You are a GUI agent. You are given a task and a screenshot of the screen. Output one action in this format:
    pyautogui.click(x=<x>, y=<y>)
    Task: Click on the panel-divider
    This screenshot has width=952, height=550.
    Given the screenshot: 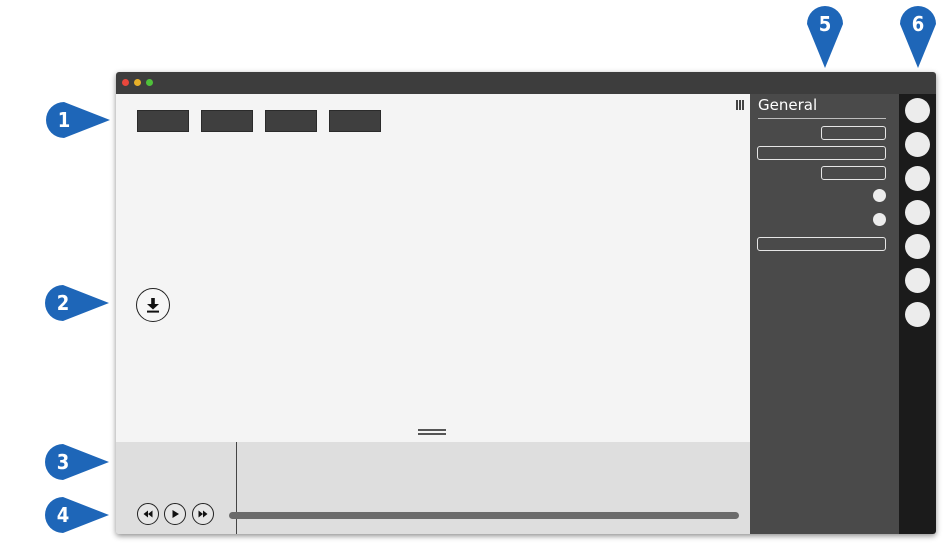 What is the action you would take?
    pyautogui.click(x=236, y=488)
    